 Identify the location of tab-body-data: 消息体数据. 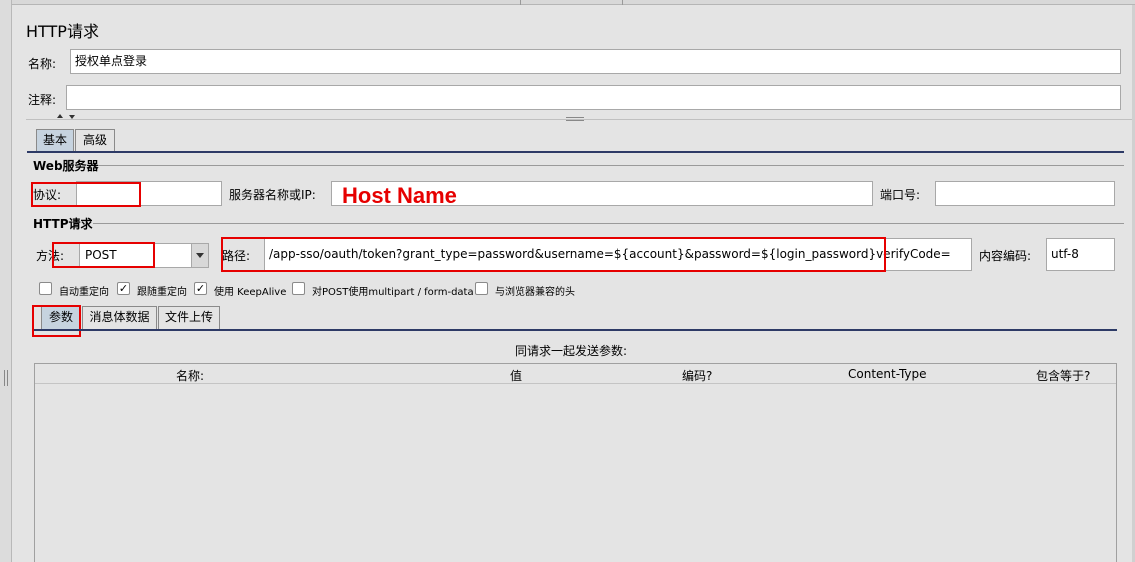
(119, 317).